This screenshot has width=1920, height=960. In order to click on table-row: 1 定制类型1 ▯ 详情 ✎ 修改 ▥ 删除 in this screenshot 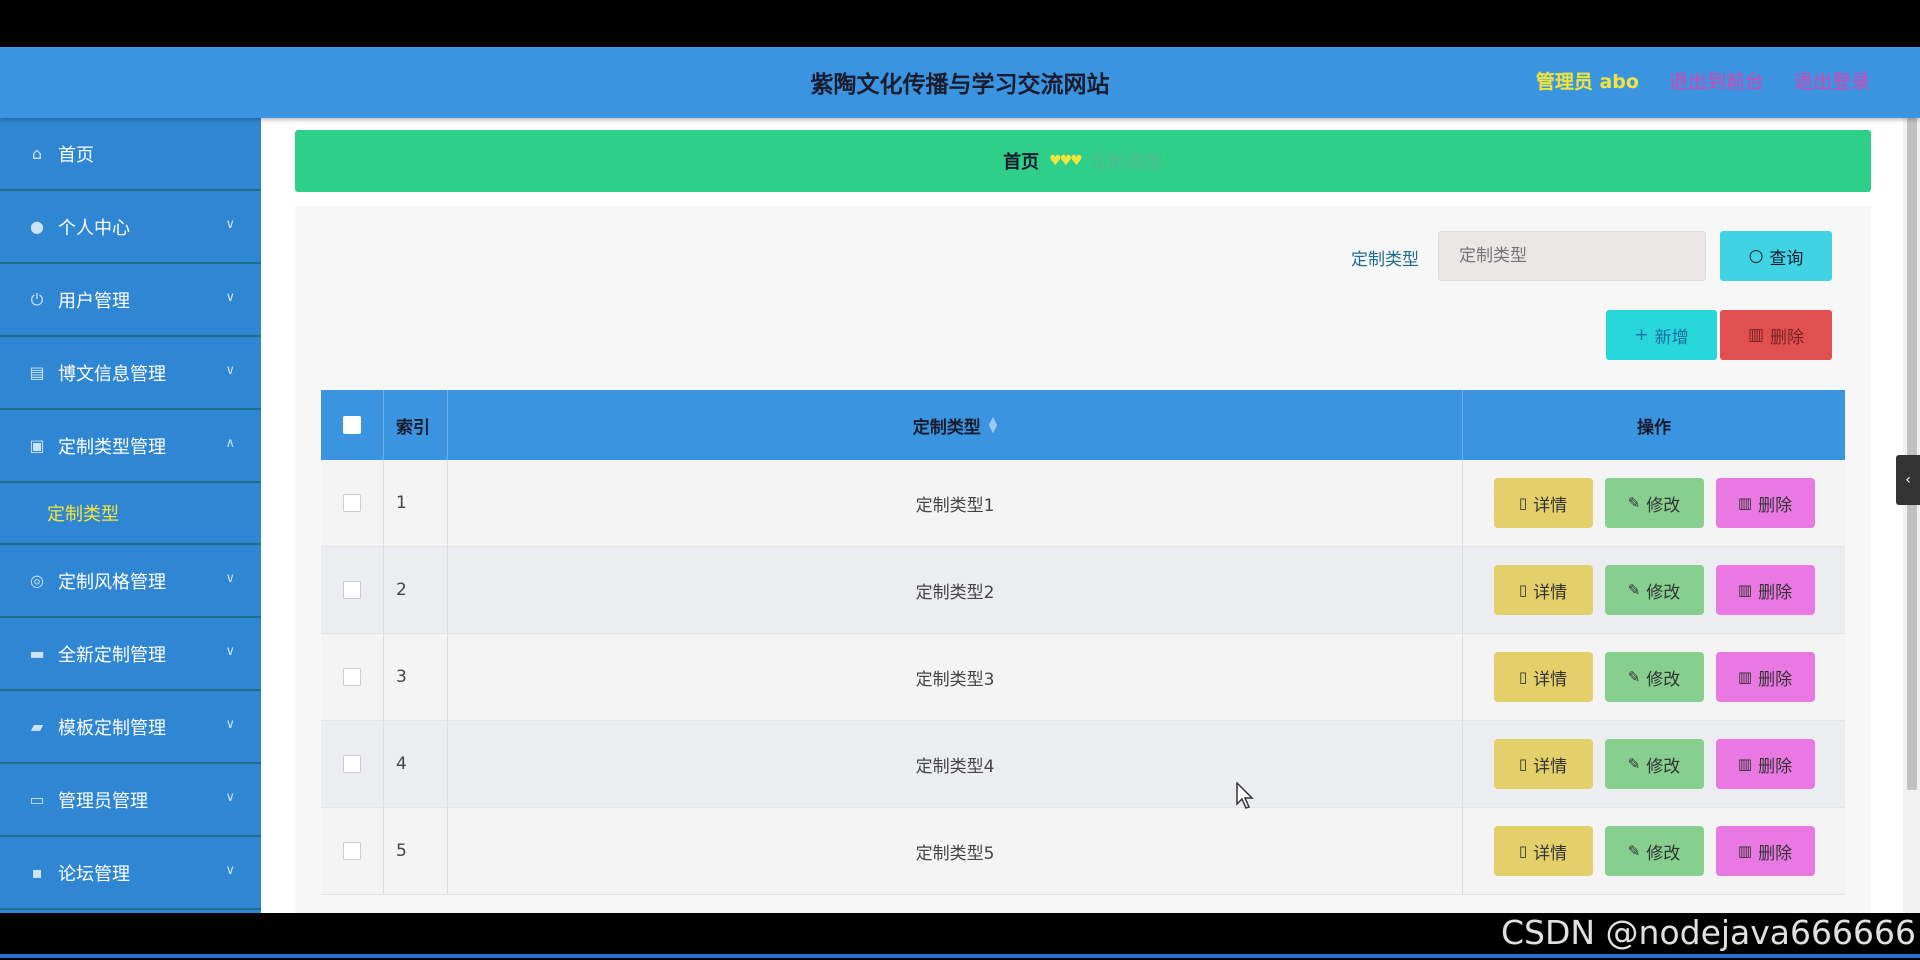, I will do `click(1083, 503)`.